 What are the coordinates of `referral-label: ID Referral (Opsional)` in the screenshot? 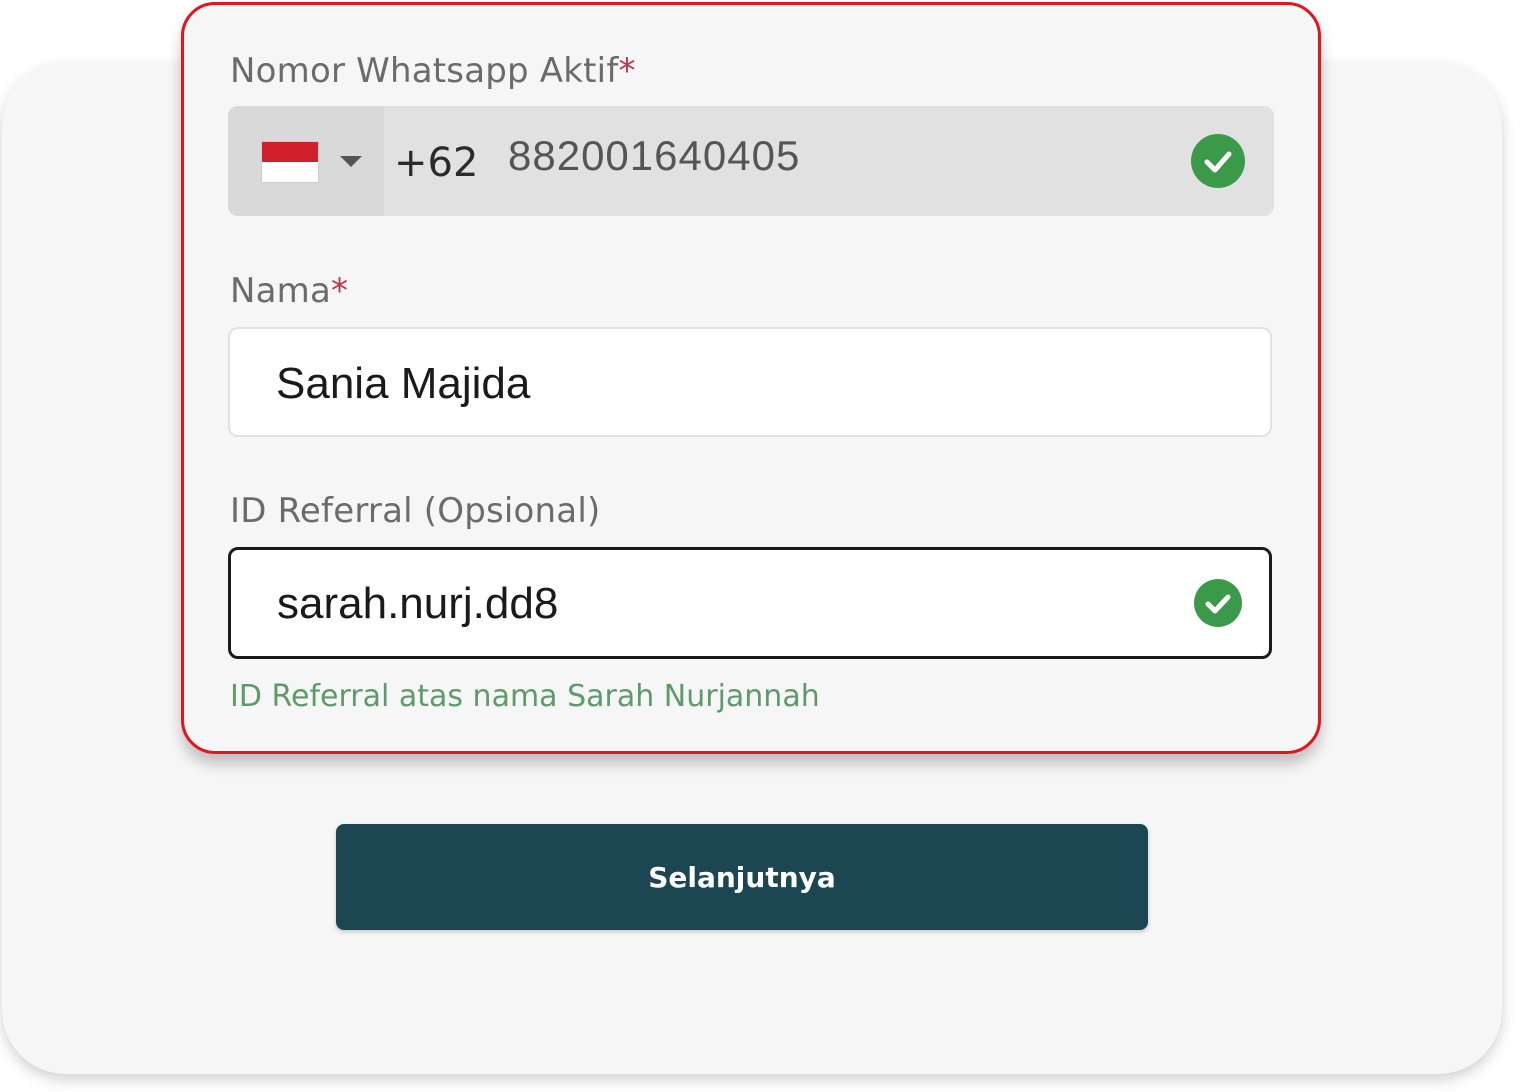 It's located at (415, 511).